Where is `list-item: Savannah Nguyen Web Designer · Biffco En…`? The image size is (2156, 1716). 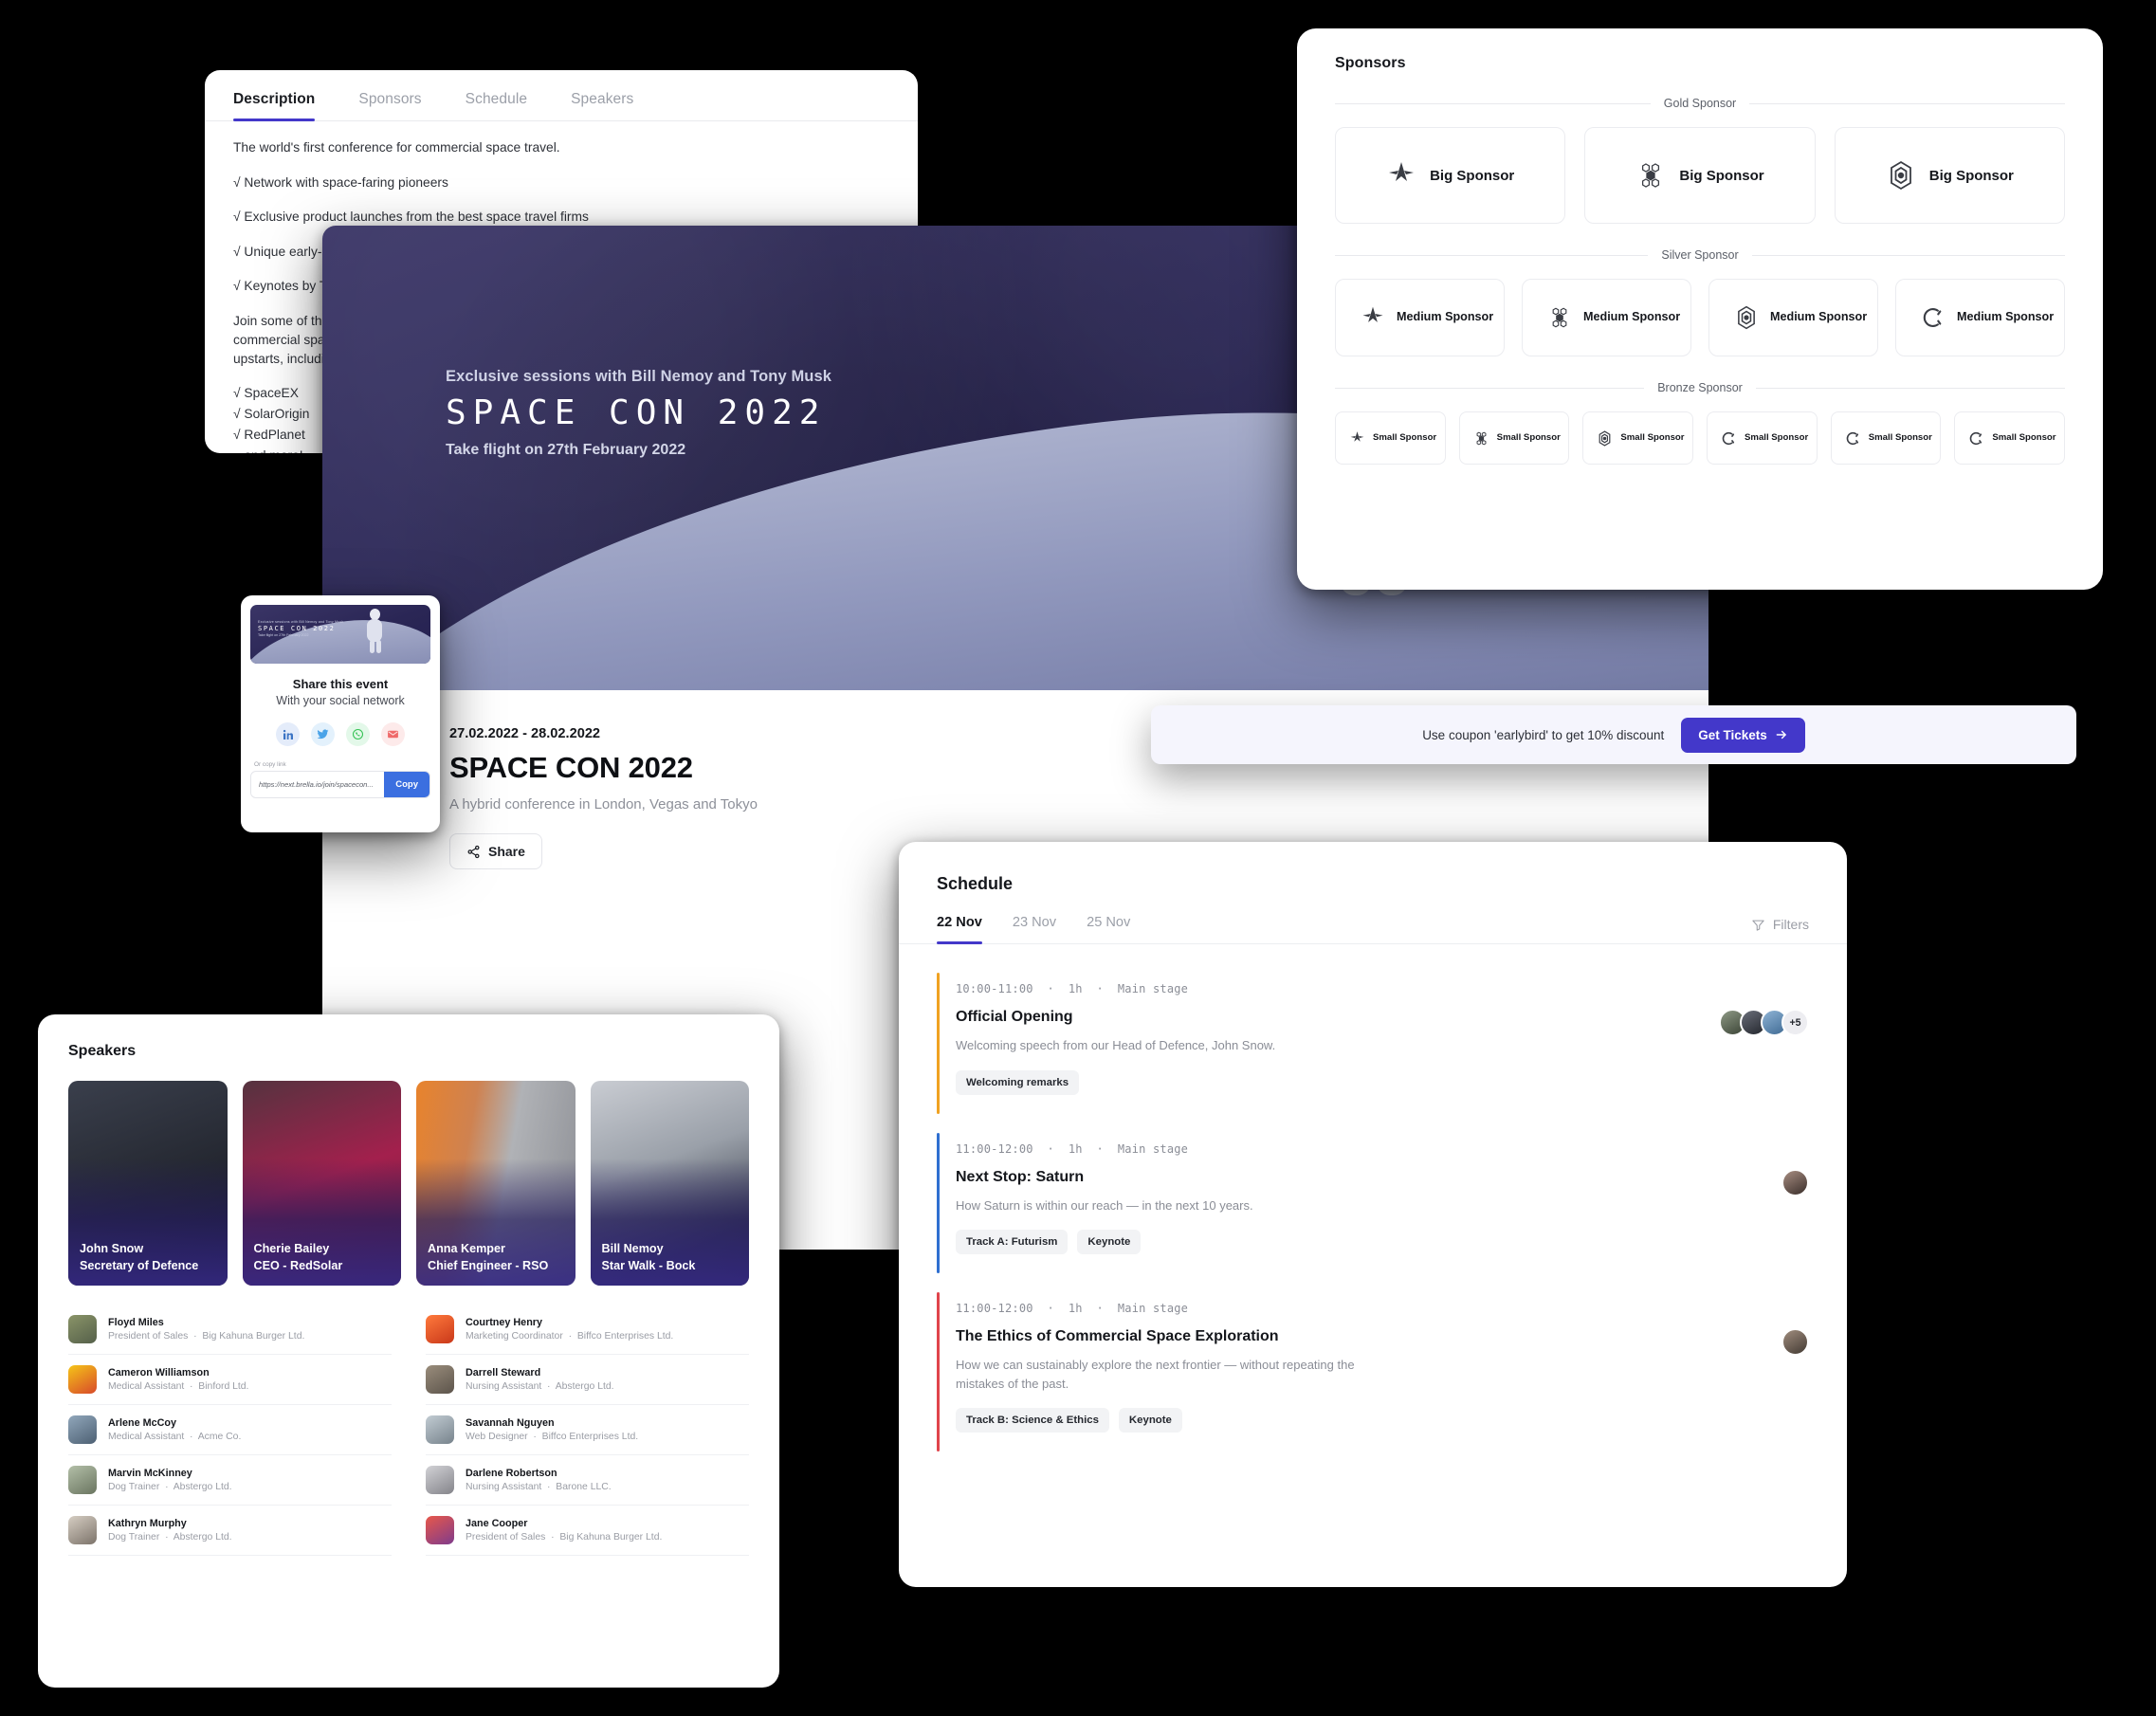 list-item: Savannah Nguyen Web Designer · Biffco En… is located at coordinates (587, 1430).